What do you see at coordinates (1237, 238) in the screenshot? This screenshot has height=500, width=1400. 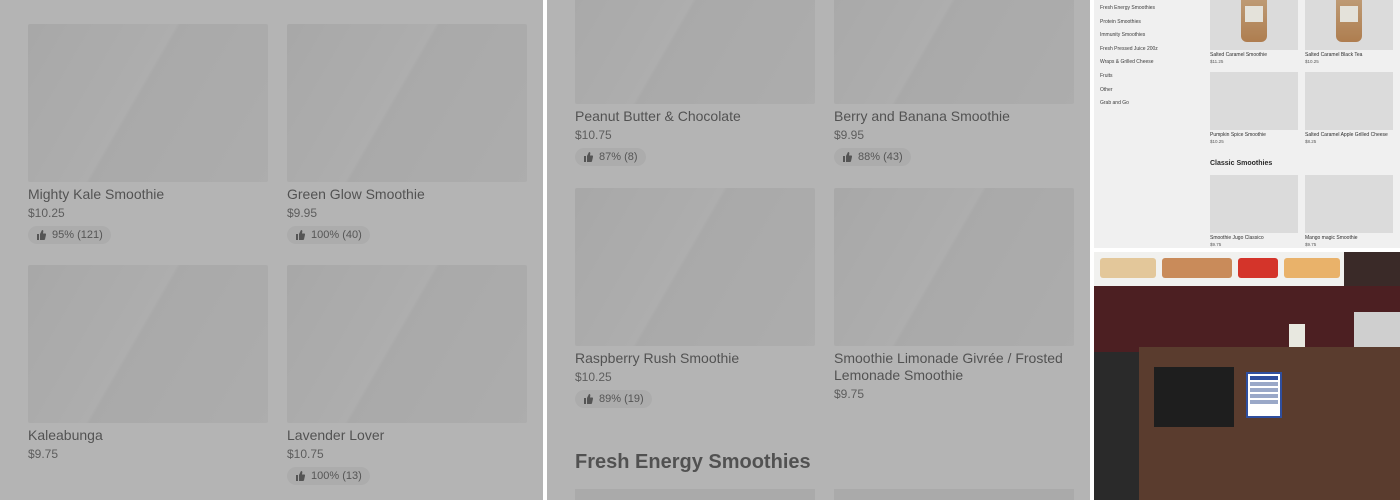 I see `item-name: Smoothie Jugo Classico` at bounding box center [1237, 238].